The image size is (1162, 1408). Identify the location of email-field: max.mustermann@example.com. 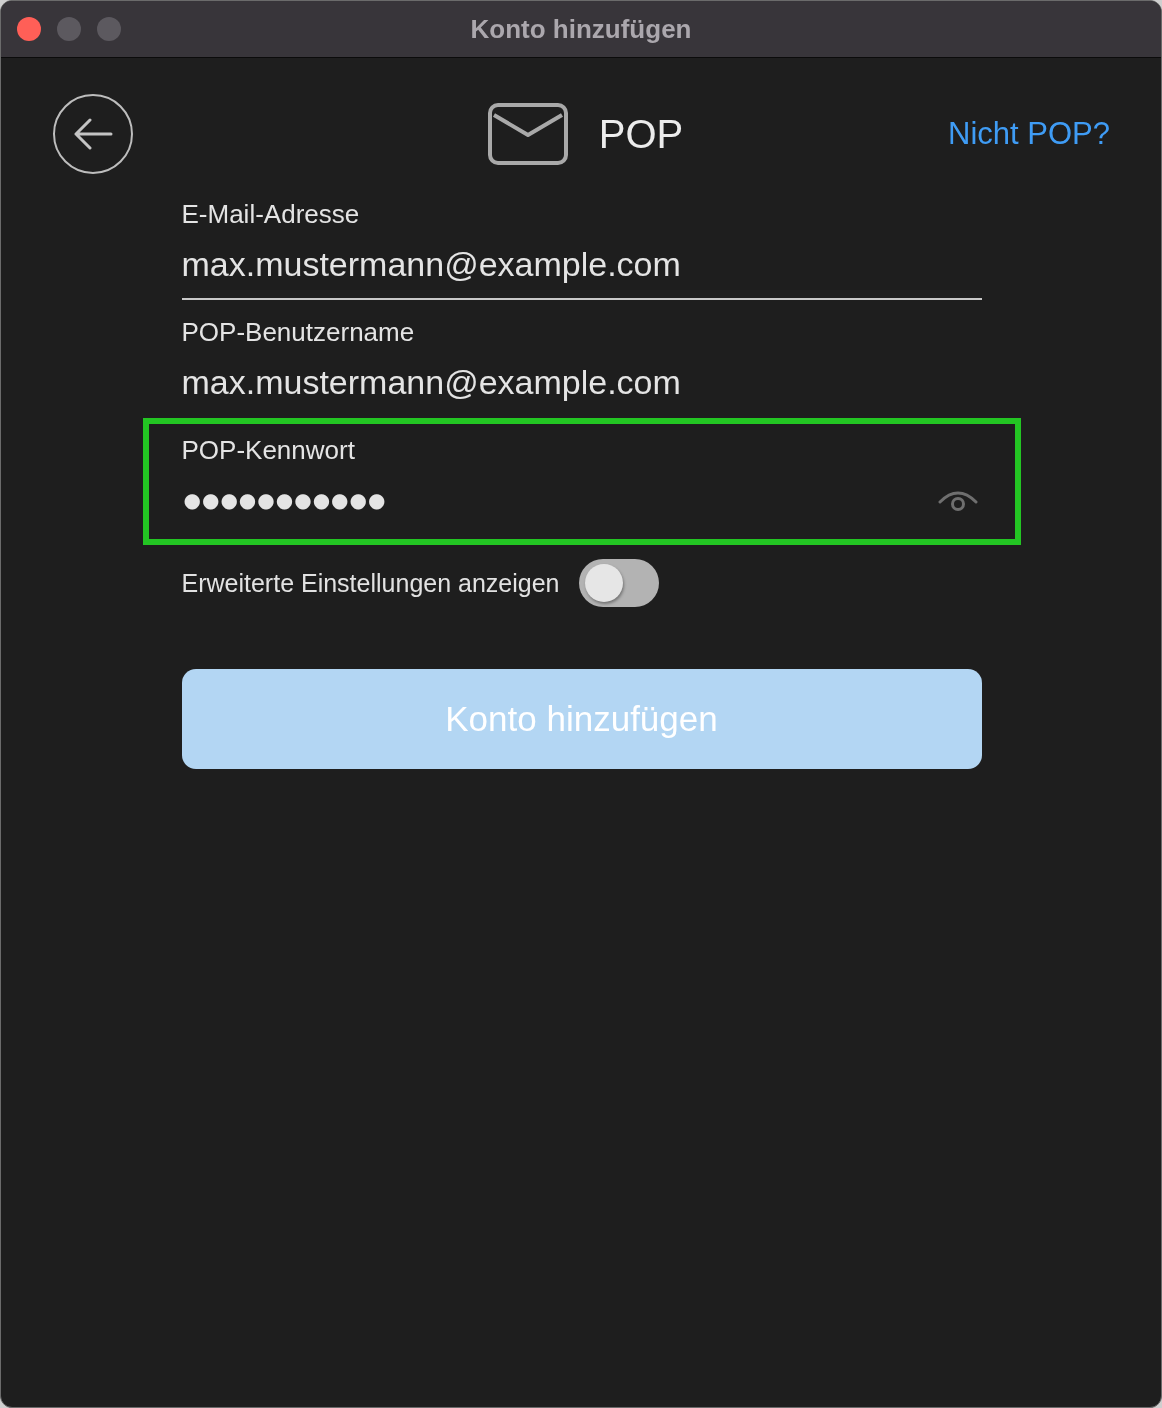
(581, 272).